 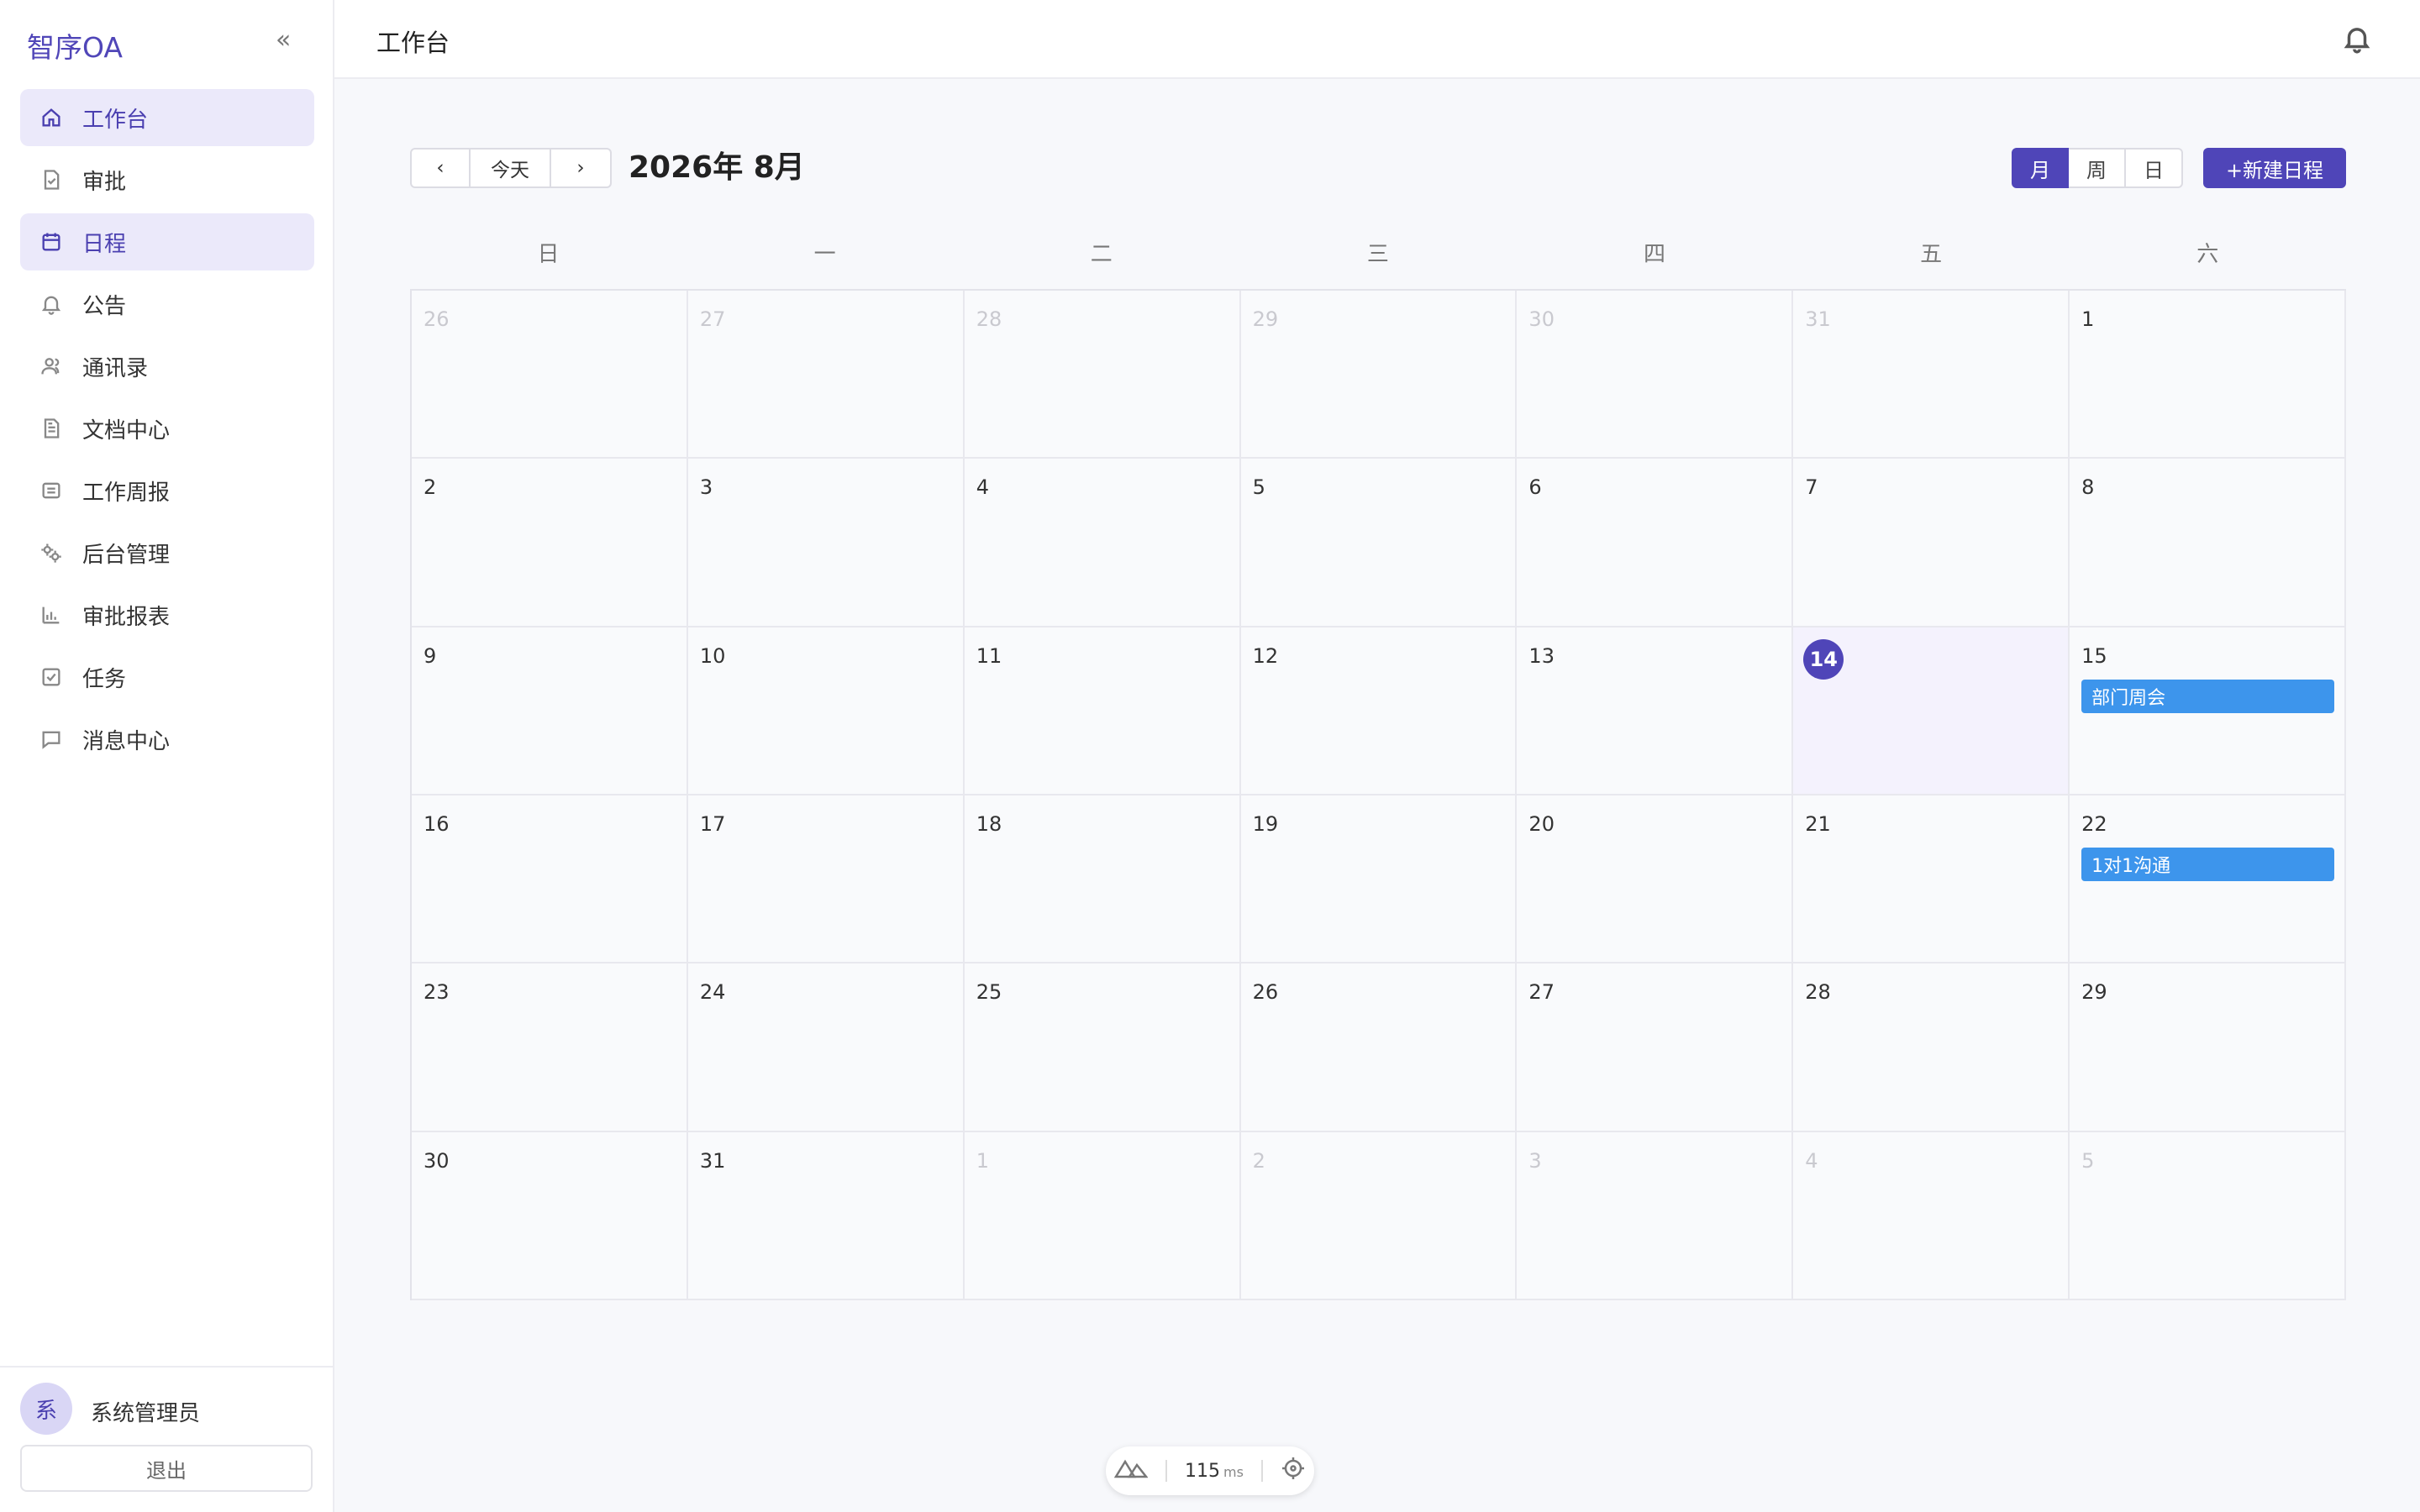 I want to click on collapse-sidebar-button: «, so click(x=284, y=40).